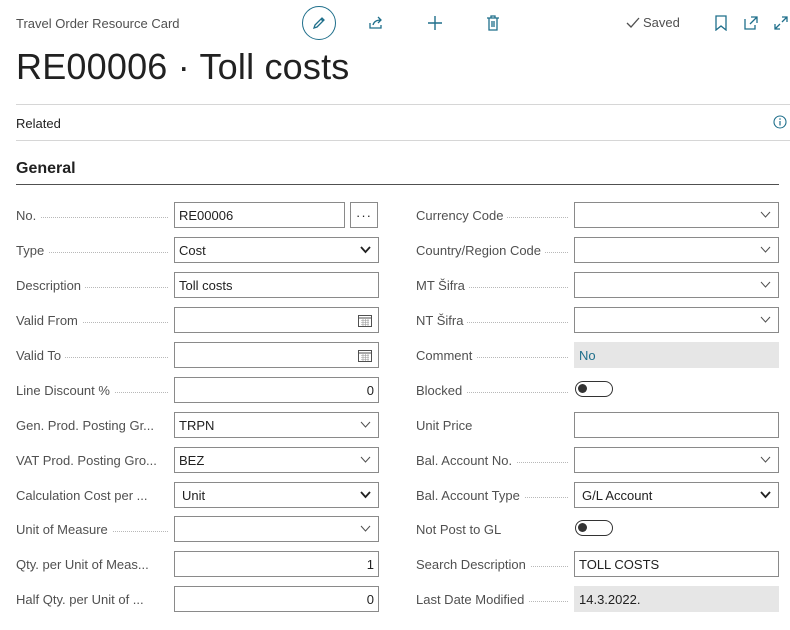 The height and width of the screenshot is (630, 790). I want to click on valid-from-field, so click(276, 320).